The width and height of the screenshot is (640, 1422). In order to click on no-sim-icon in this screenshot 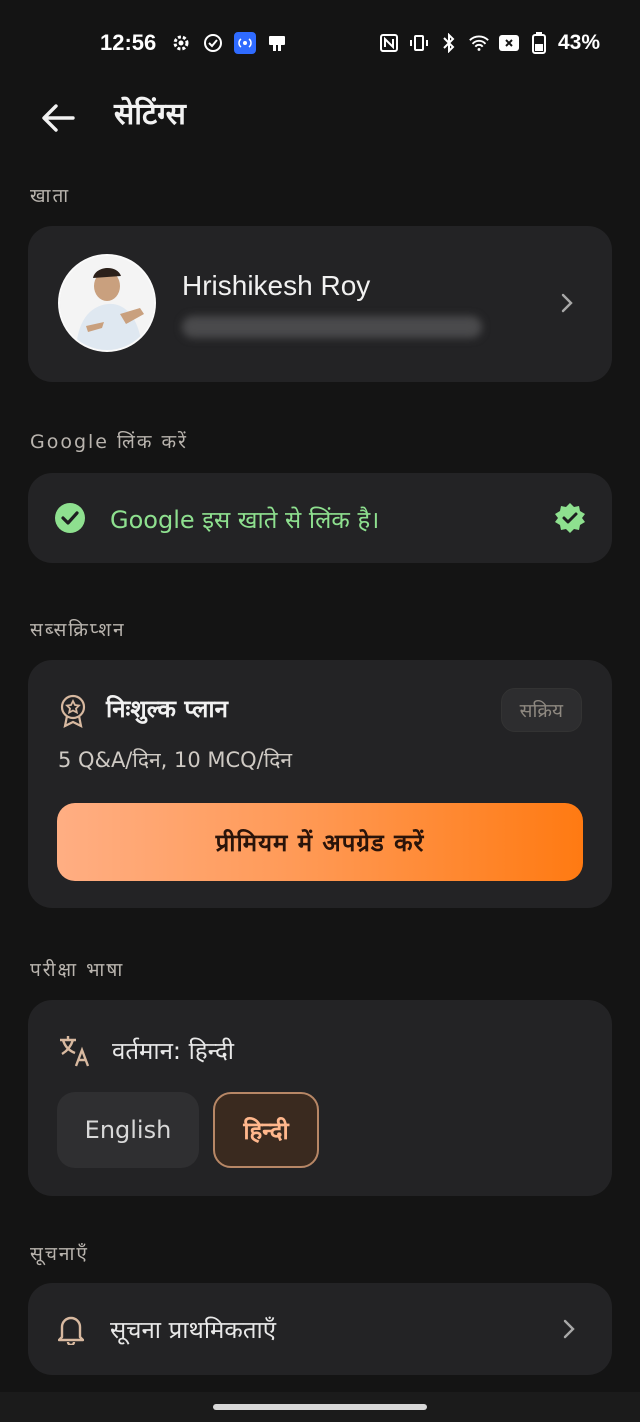, I will do `click(509, 43)`.